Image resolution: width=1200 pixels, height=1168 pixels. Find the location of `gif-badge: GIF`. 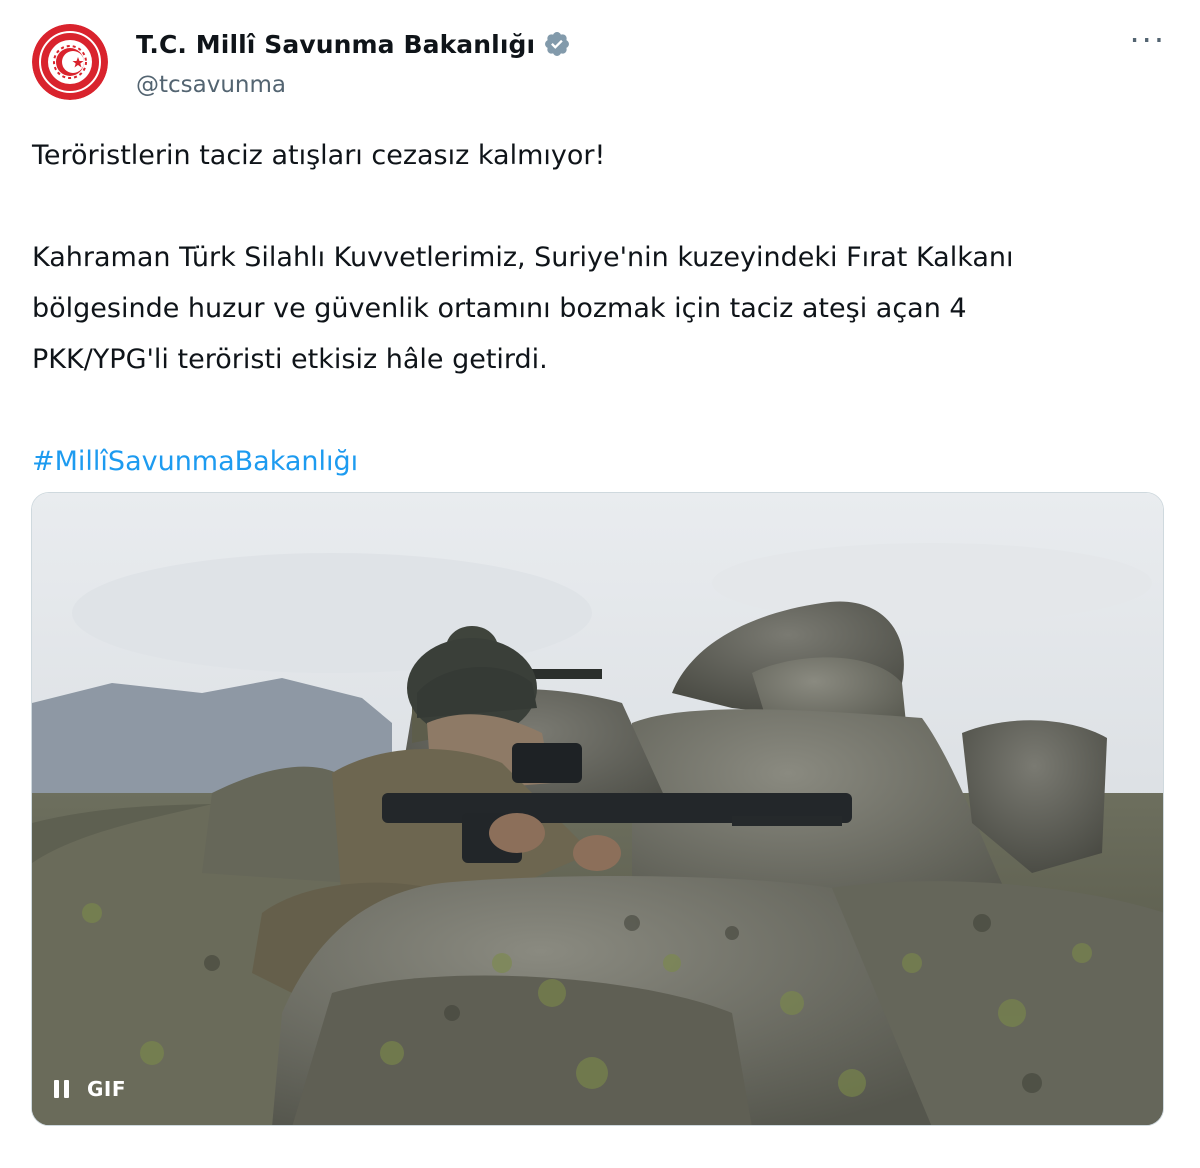

gif-badge: GIF is located at coordinates (107, 1089).